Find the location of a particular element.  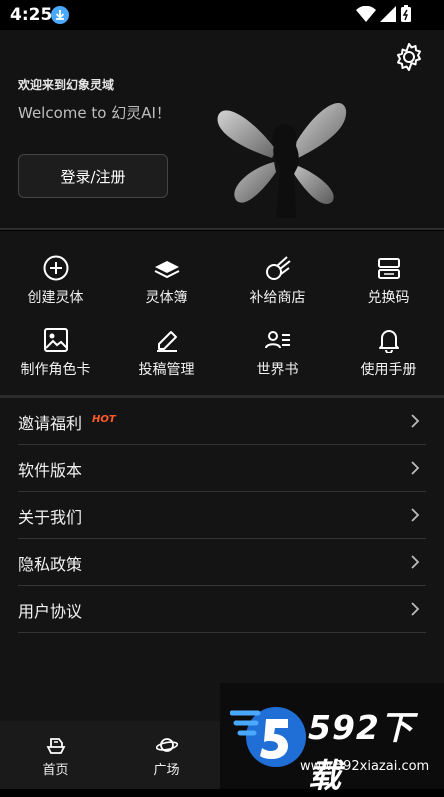

watermark-logo-icon is located at coordinates (268, 737).